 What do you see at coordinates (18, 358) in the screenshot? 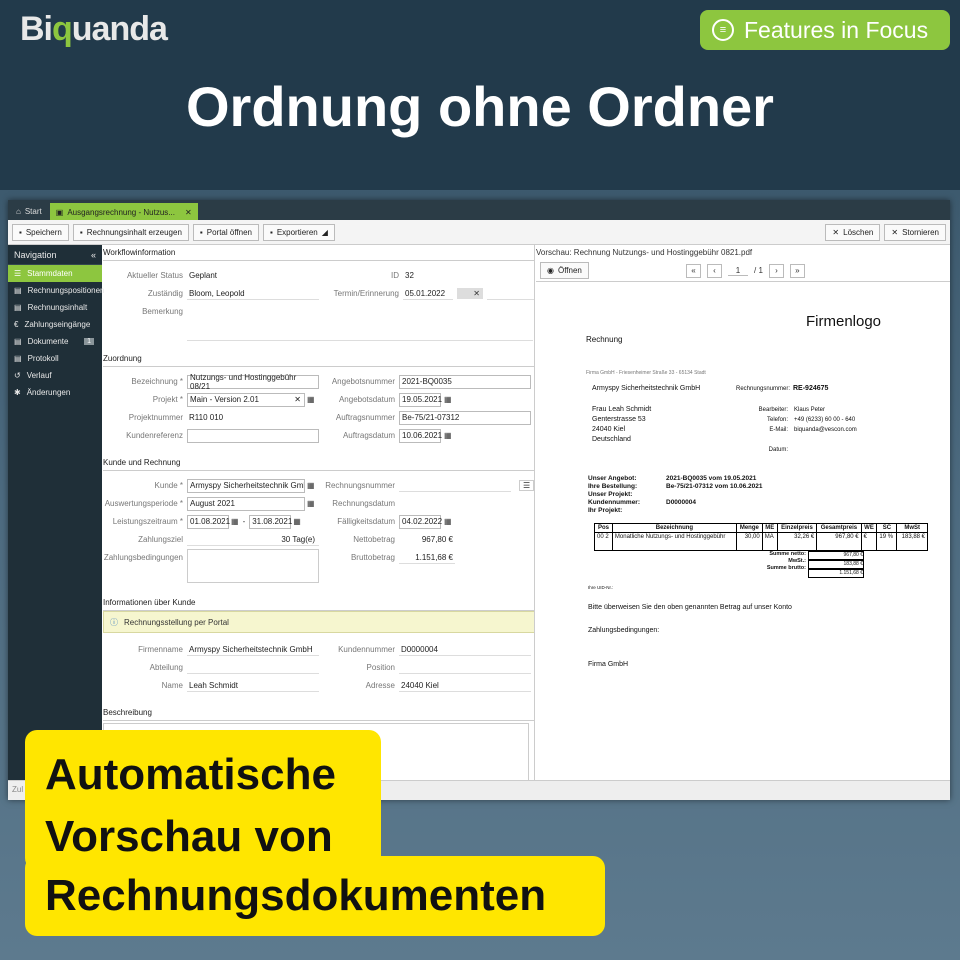
I see `log-icon: ▤` at bounding box center [18, 358].